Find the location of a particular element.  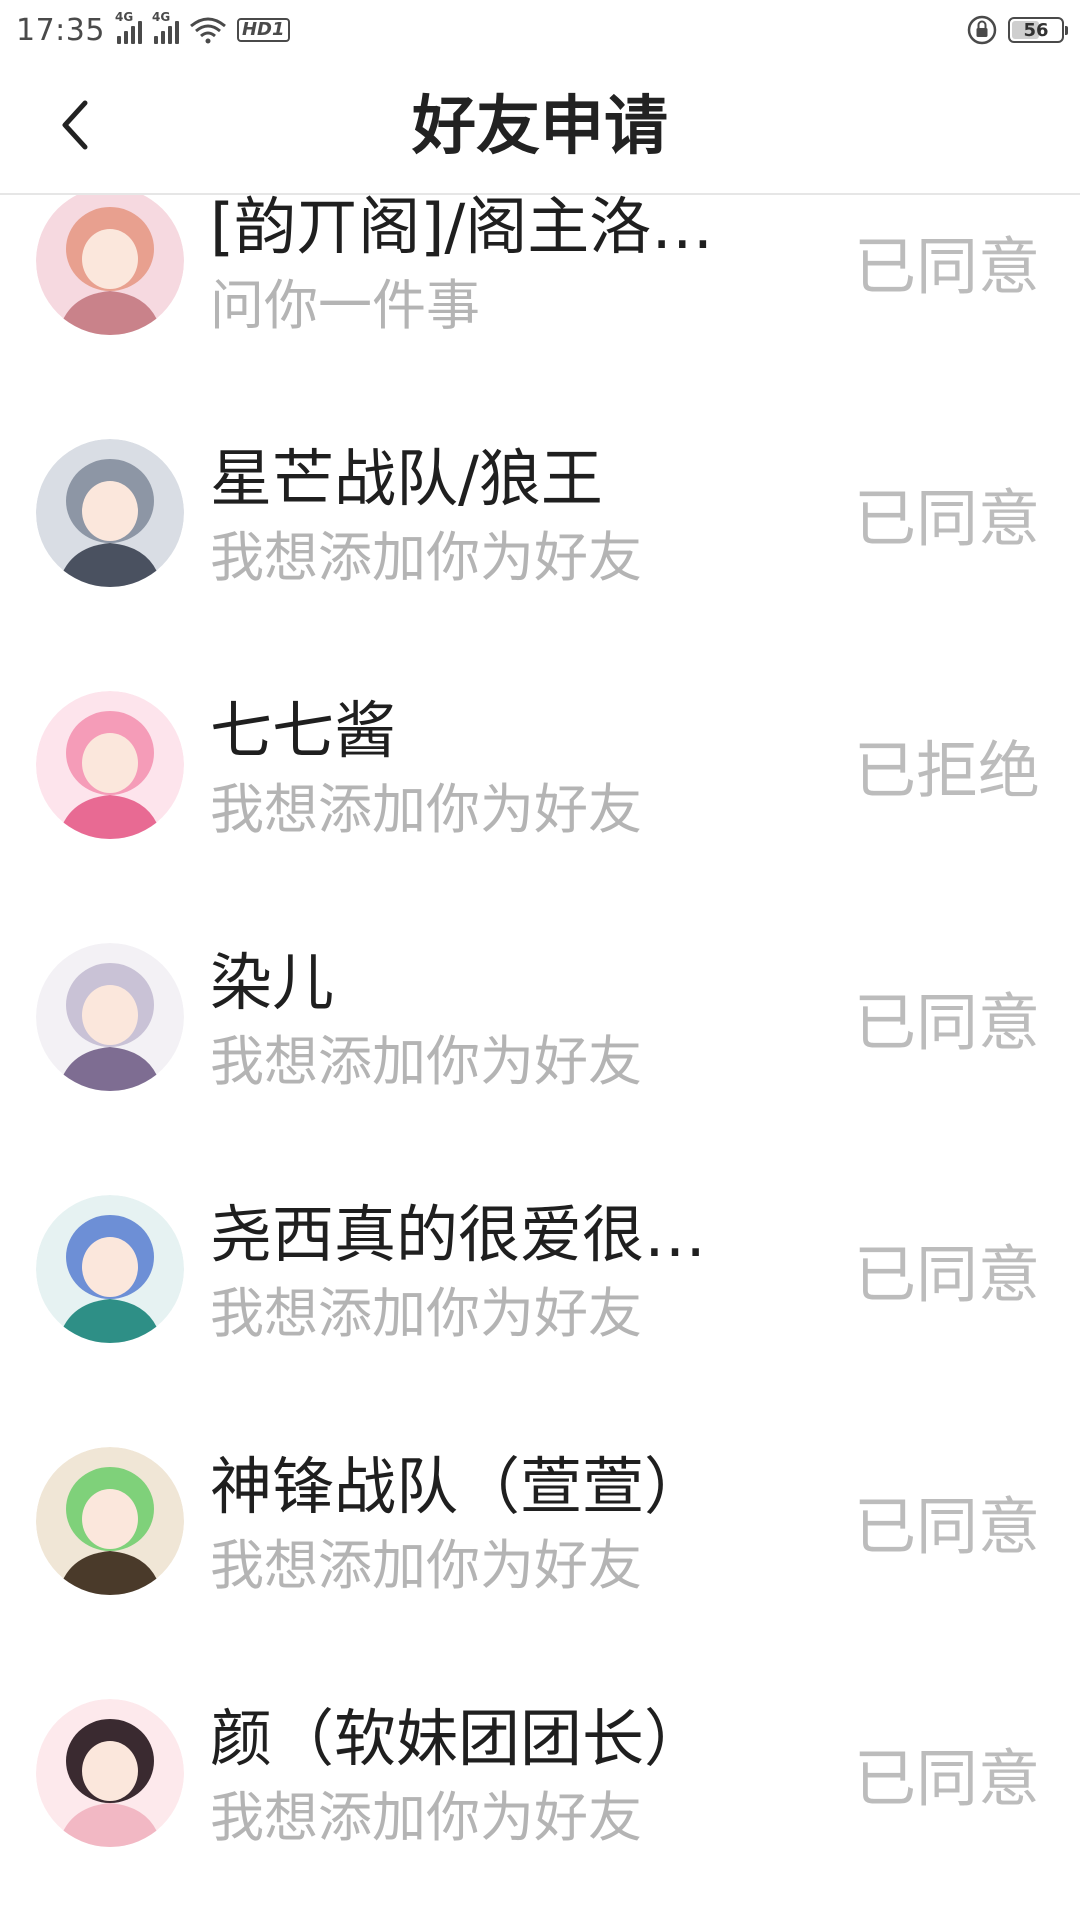

friend-request-item: 尧西真的很爱很… 我想添加你为好友 已同意 is located at coordinates (540, 1269).